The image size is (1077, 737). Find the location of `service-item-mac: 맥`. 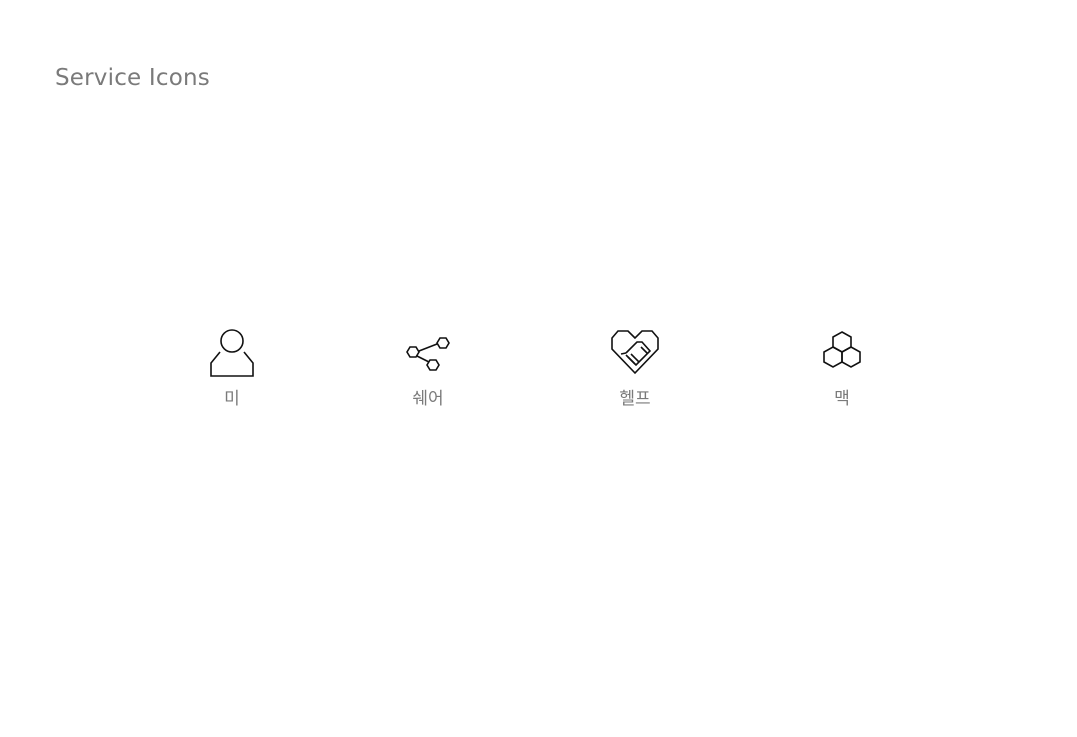

service-item-mac: 맥 is located at coordinates (842, 367).